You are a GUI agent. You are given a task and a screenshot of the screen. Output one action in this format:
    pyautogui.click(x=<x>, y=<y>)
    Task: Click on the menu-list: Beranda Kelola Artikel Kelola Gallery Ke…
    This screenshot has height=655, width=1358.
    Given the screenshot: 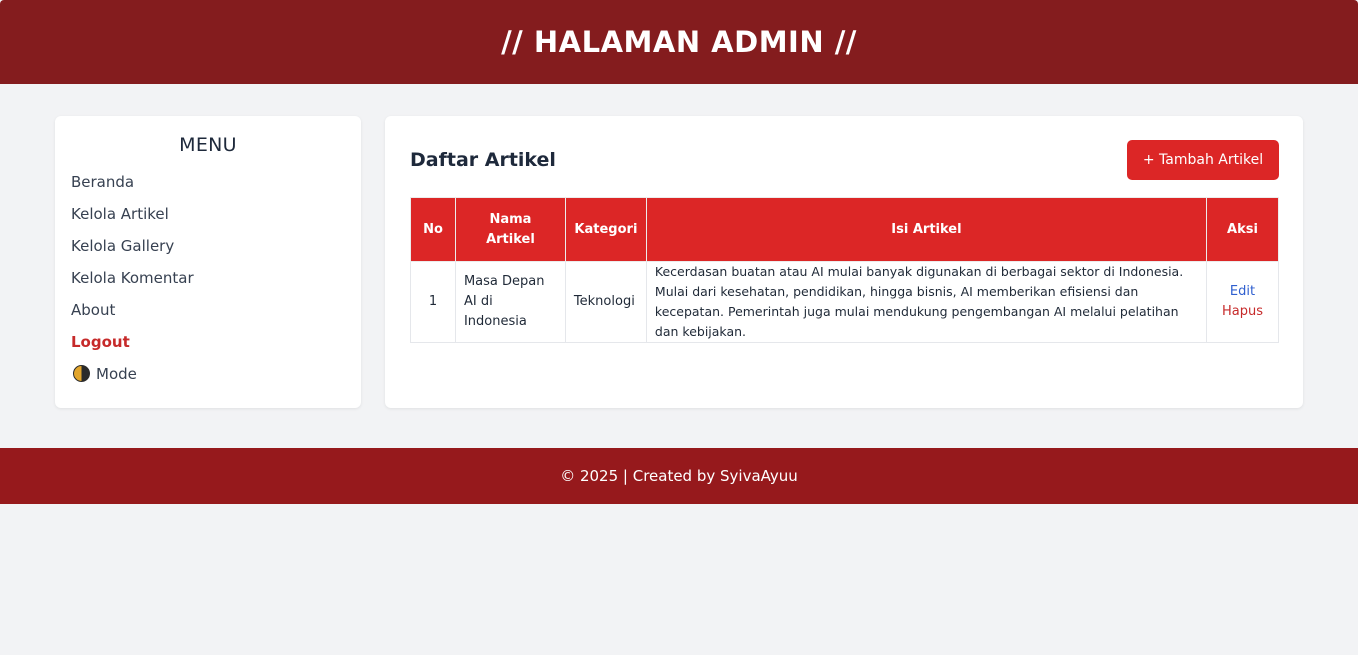 What is the action you would take?
    pyautogui.click(x=208, y=278)
    